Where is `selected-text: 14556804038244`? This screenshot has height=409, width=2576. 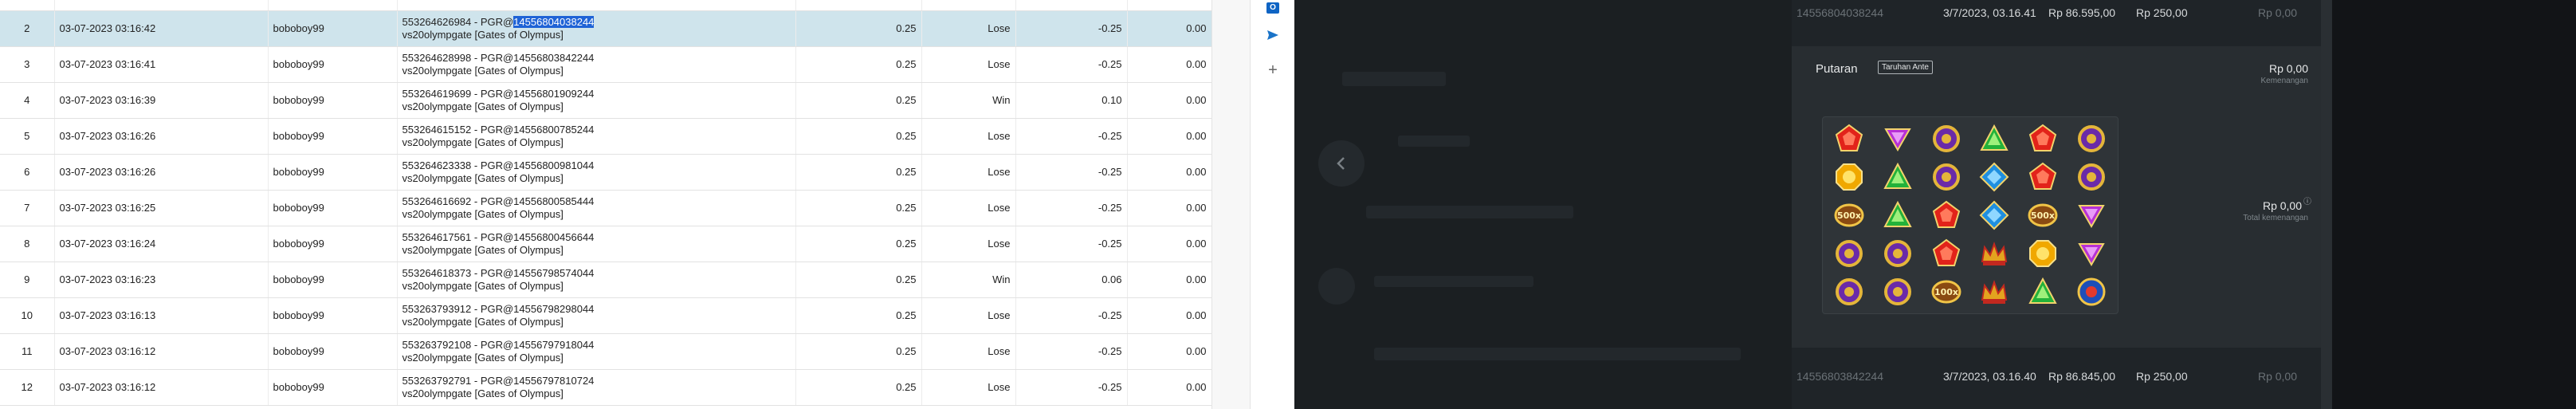 selected-text: 14556804038244 is located at coordinates (554, 22).